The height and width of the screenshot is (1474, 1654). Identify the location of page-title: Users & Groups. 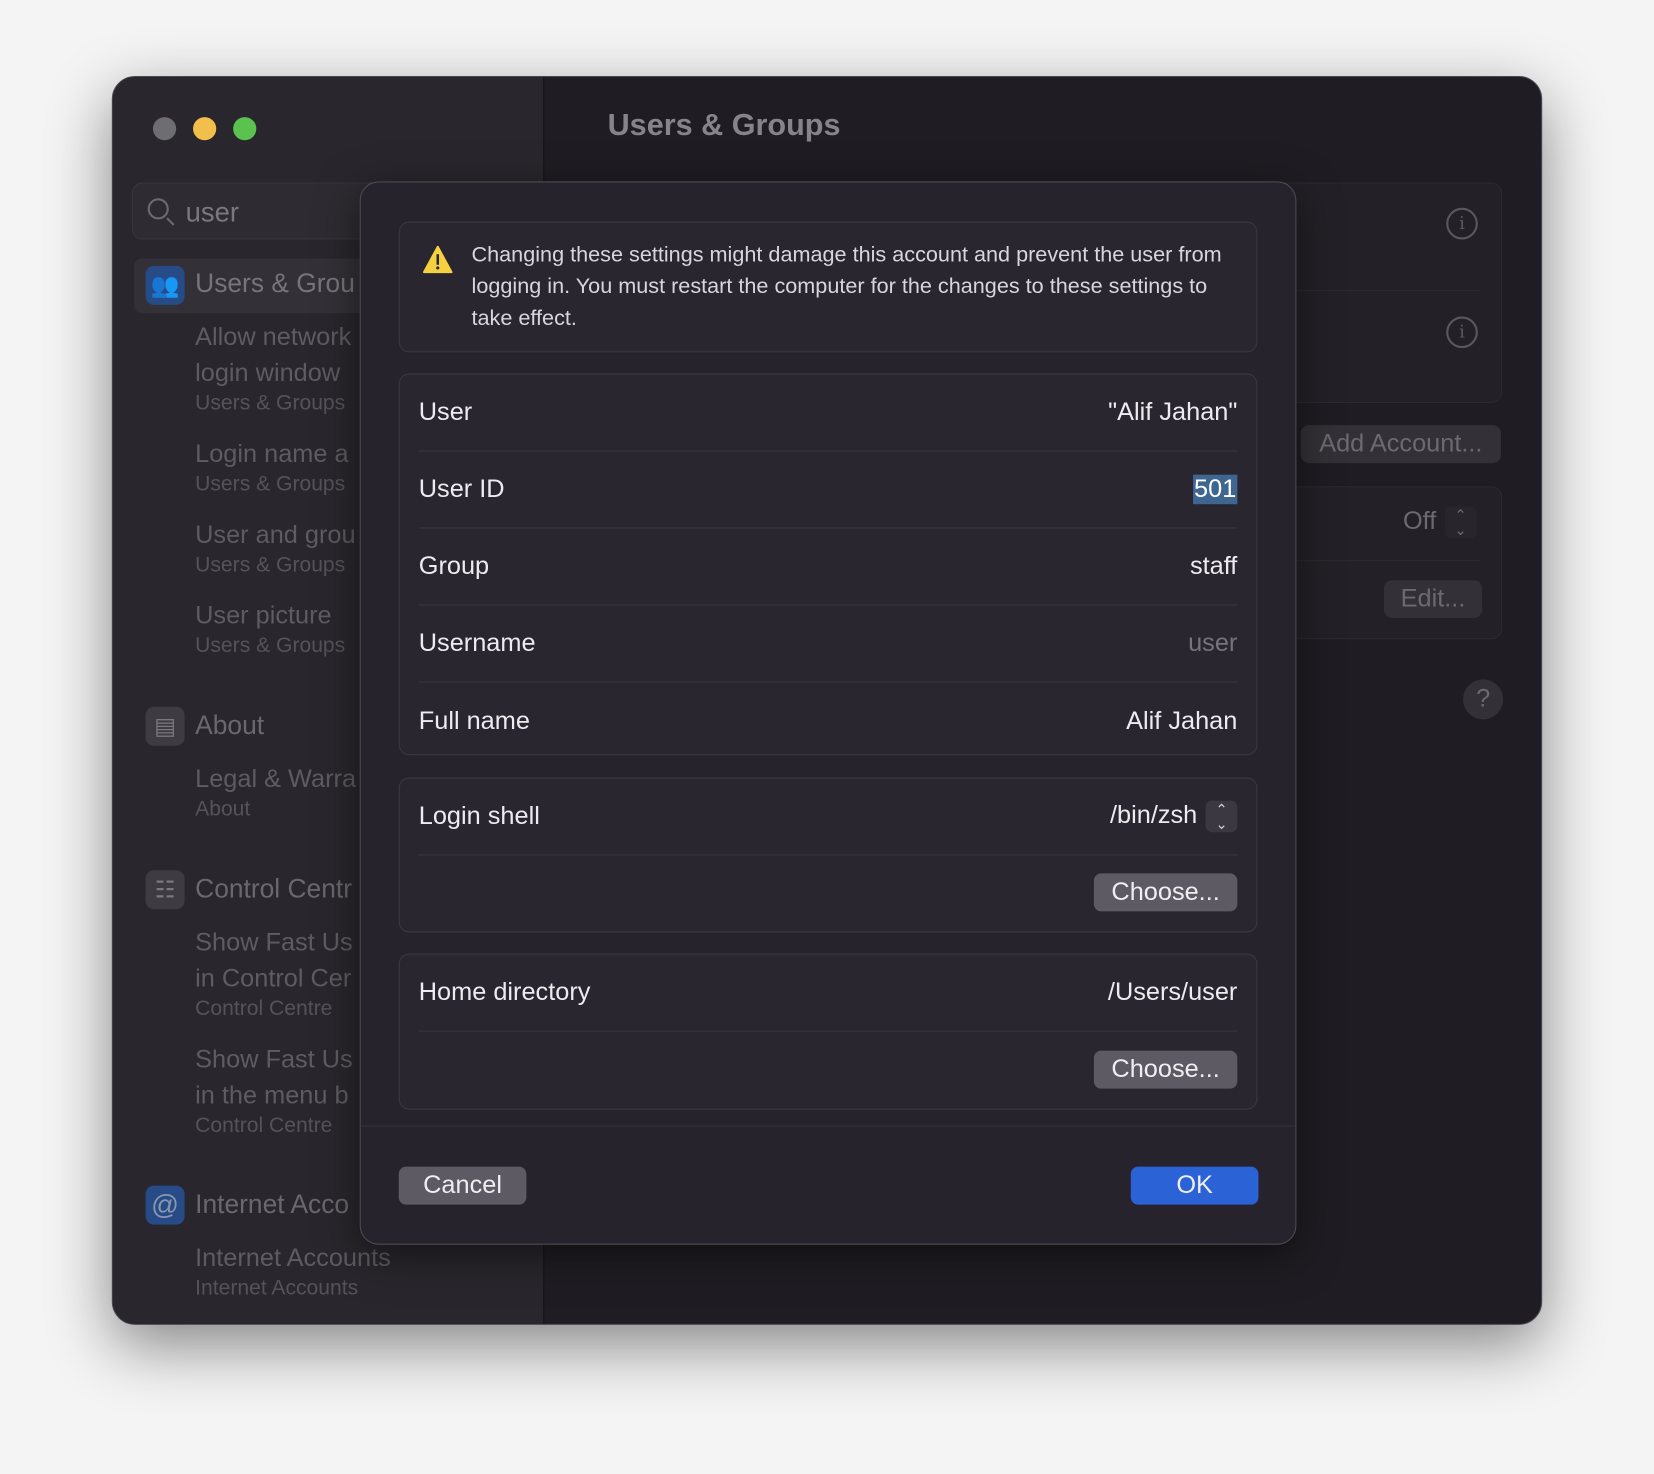
(724, 125).